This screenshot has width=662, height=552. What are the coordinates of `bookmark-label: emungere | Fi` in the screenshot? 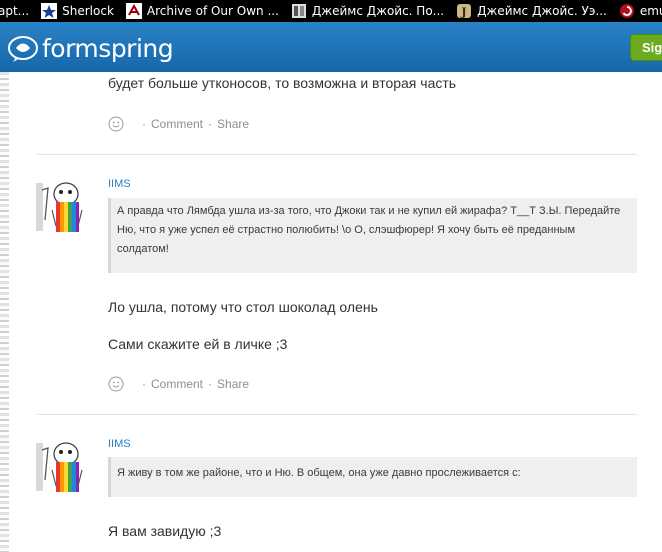 It's located at (650, 11).